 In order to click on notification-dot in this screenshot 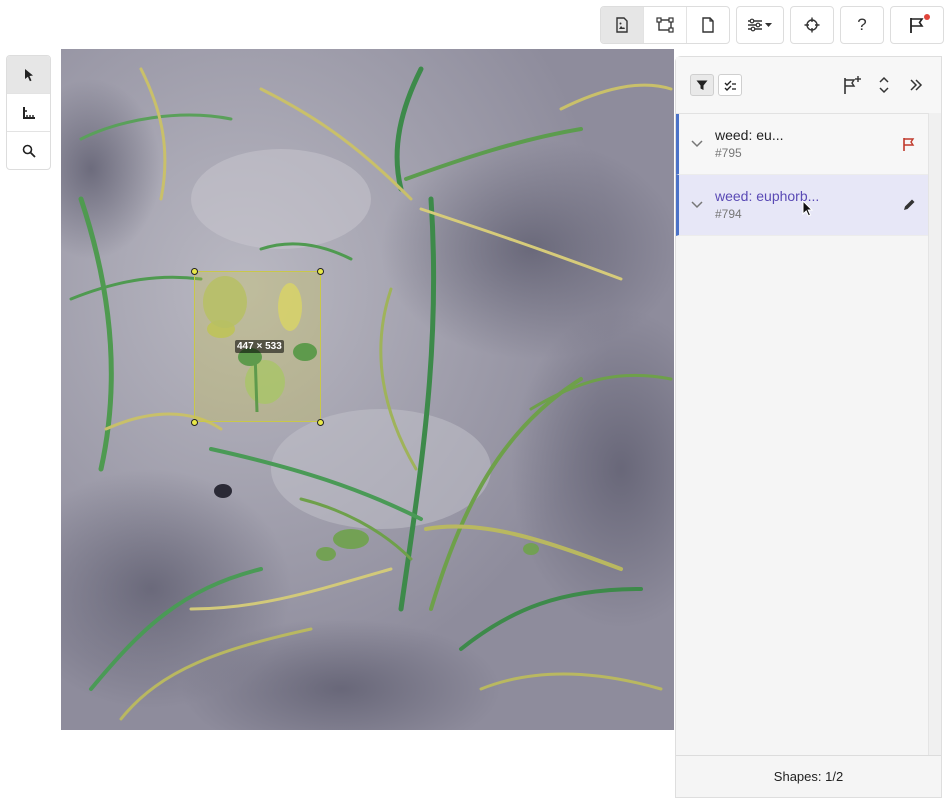, I will do `click(927, 17)`.